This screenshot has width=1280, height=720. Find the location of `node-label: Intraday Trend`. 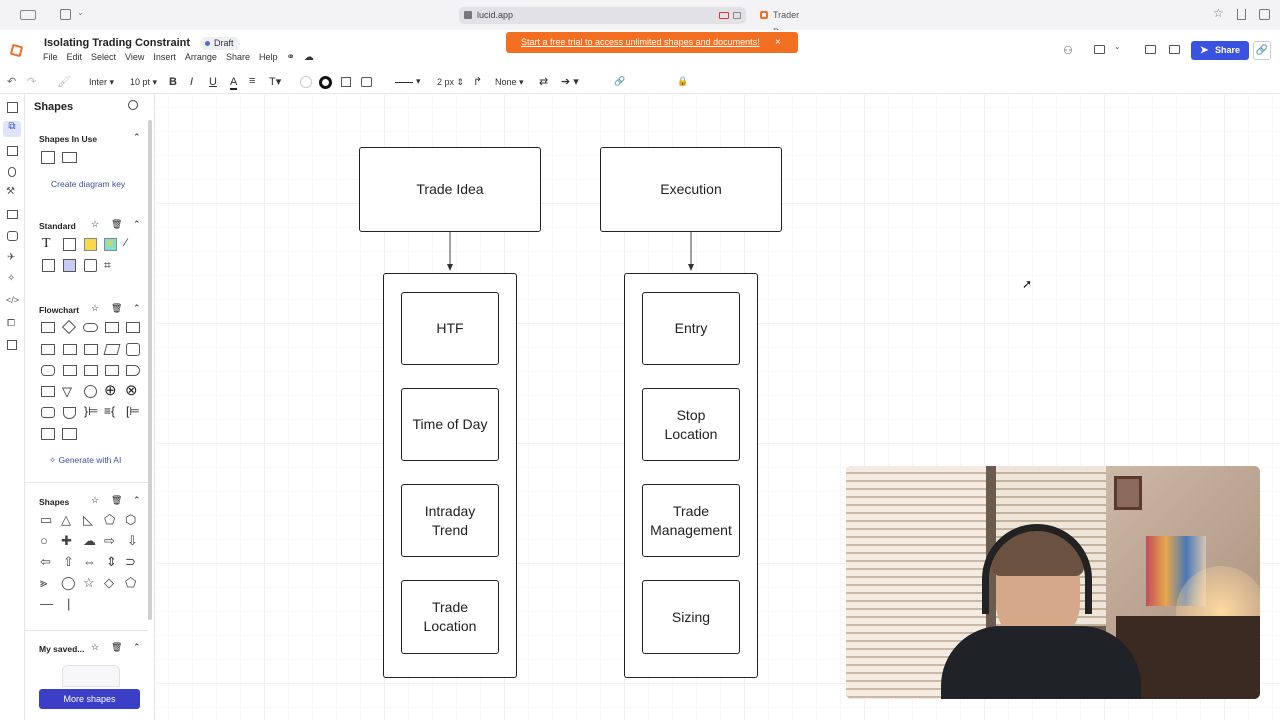

node-label: Intraday Trend is located at coordinates (450, 520).